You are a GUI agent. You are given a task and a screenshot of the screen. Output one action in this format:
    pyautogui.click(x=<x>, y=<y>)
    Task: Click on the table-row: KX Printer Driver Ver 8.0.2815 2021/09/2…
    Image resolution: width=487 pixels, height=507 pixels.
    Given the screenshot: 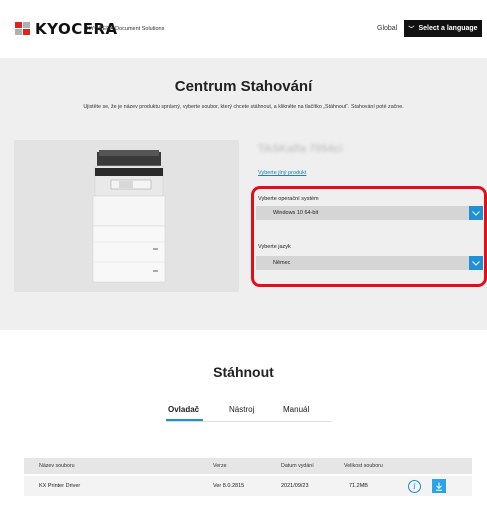 What is the action you would take?
    pyautogui.click(x=248, y=486)
    